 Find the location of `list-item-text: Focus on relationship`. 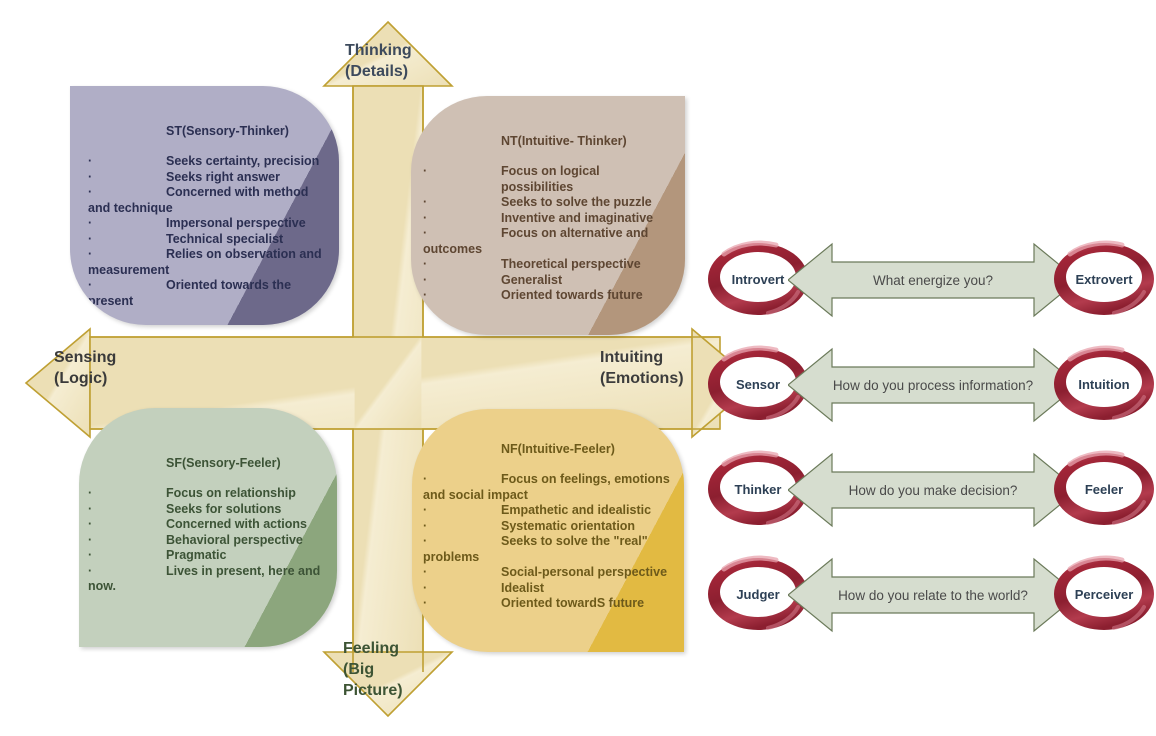

list-item-text: Focus on relationship is located at coordinates (231, 493).